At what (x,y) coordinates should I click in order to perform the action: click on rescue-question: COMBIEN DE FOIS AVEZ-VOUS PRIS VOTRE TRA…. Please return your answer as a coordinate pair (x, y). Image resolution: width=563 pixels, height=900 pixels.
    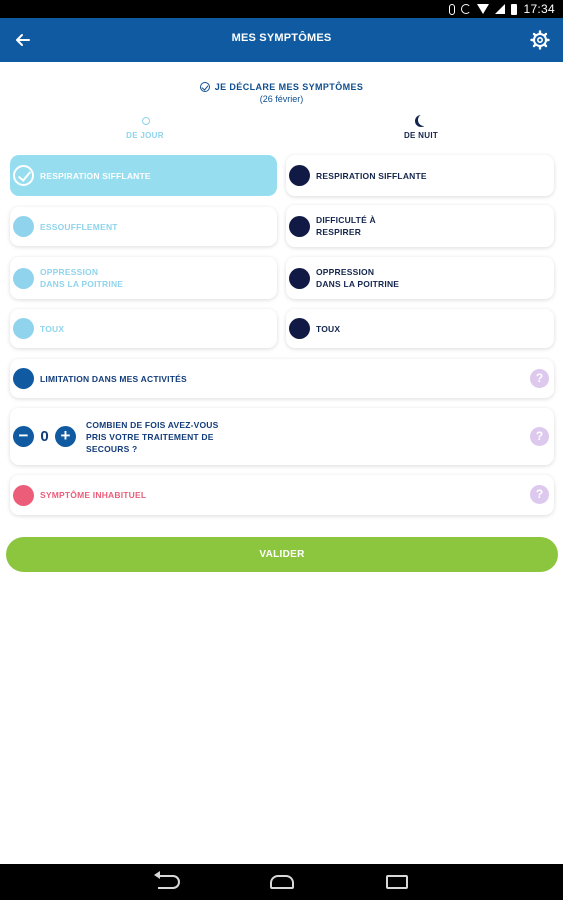
    Looking at the image, I should click on (156, 437).